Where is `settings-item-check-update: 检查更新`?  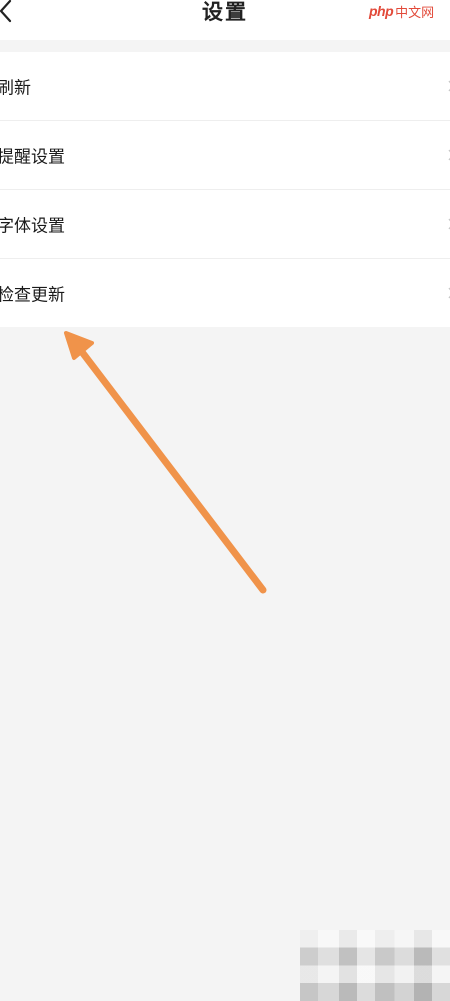 settings-item-check-update: 检查更新 is located at coordinates (225, 293).